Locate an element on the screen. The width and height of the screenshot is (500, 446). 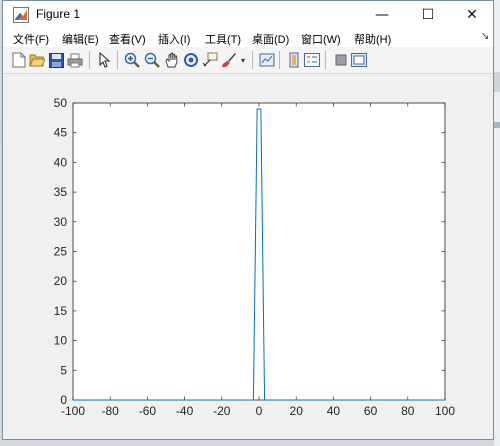
brush-dropdown-button: ▾ is located at coordinates (243, 60).